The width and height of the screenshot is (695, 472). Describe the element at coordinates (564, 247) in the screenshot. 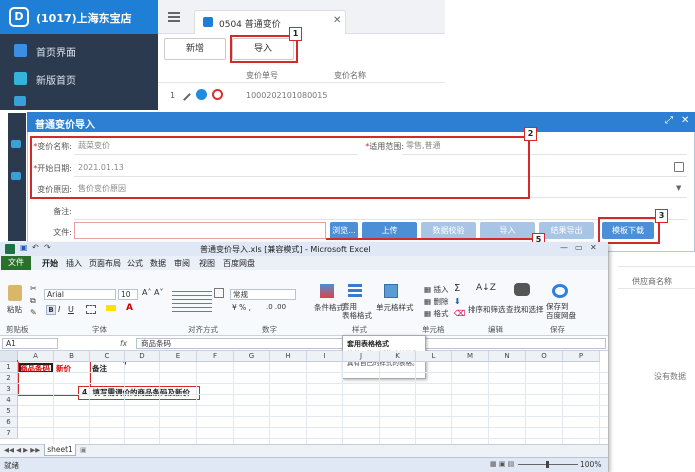

I see `minimize-icon: —` at that location.